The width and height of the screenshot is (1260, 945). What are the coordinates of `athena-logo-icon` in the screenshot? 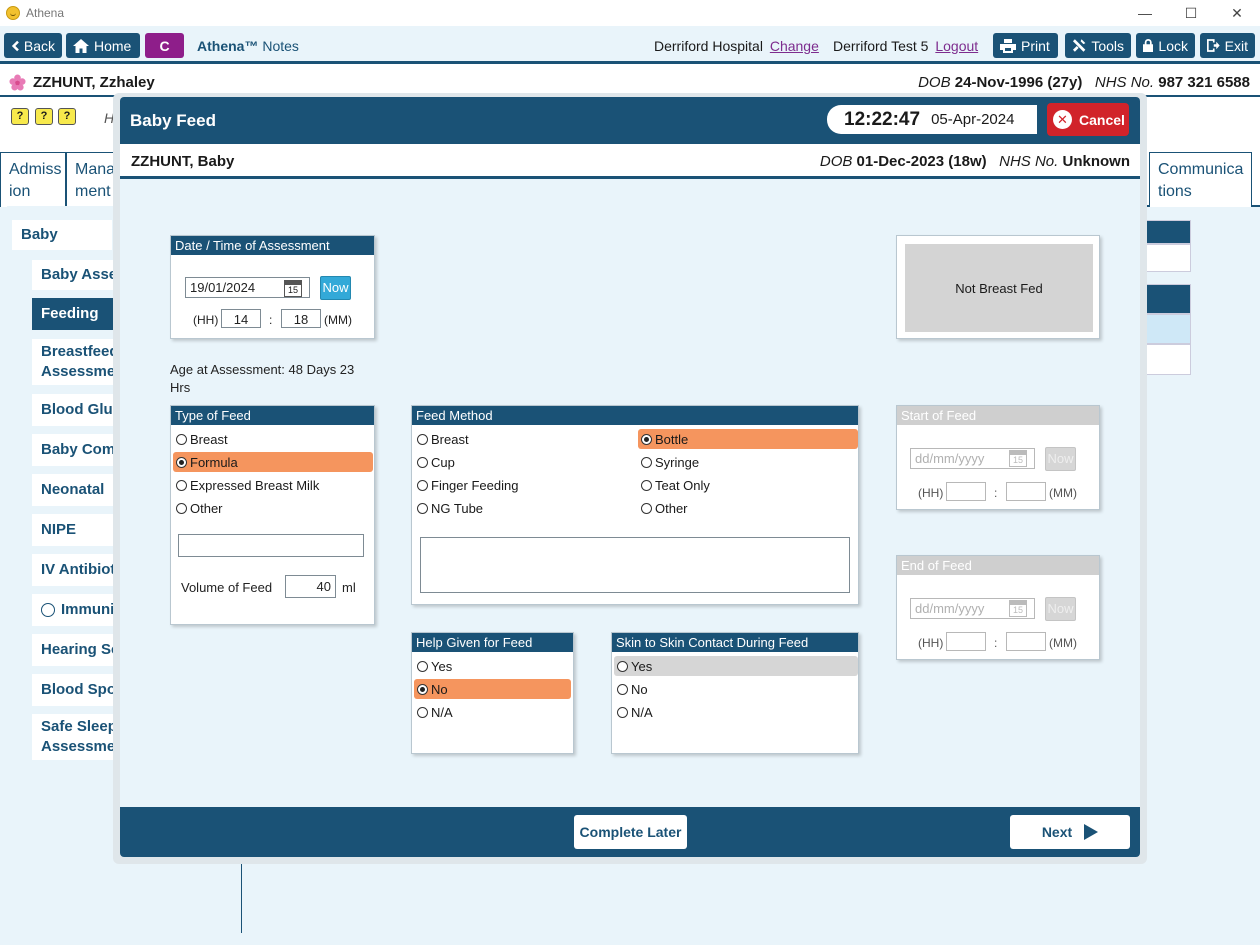 It's located at (13, 13).